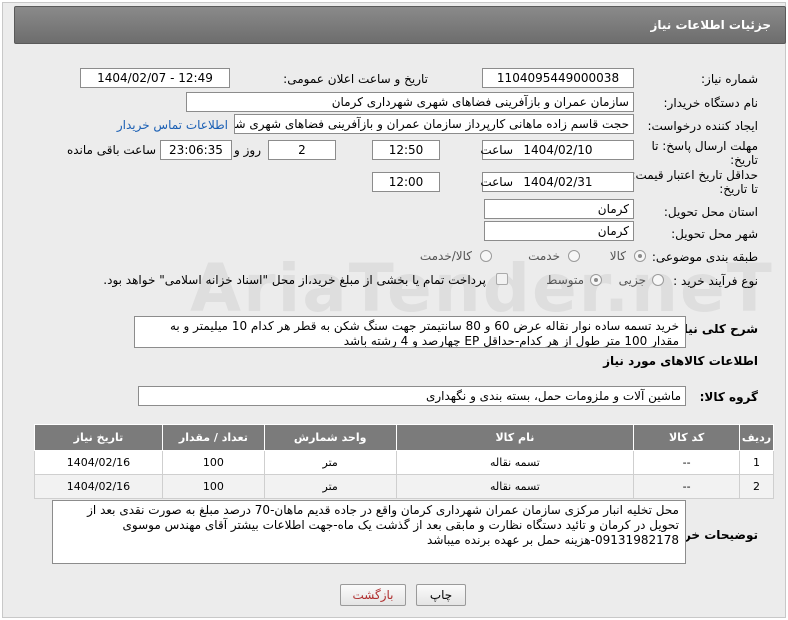 The image size is (788, 620). Describe the element at coordinates (715, 281) in the screenshot. I see `process-label: نوع فرآیند خرید :` at that location.